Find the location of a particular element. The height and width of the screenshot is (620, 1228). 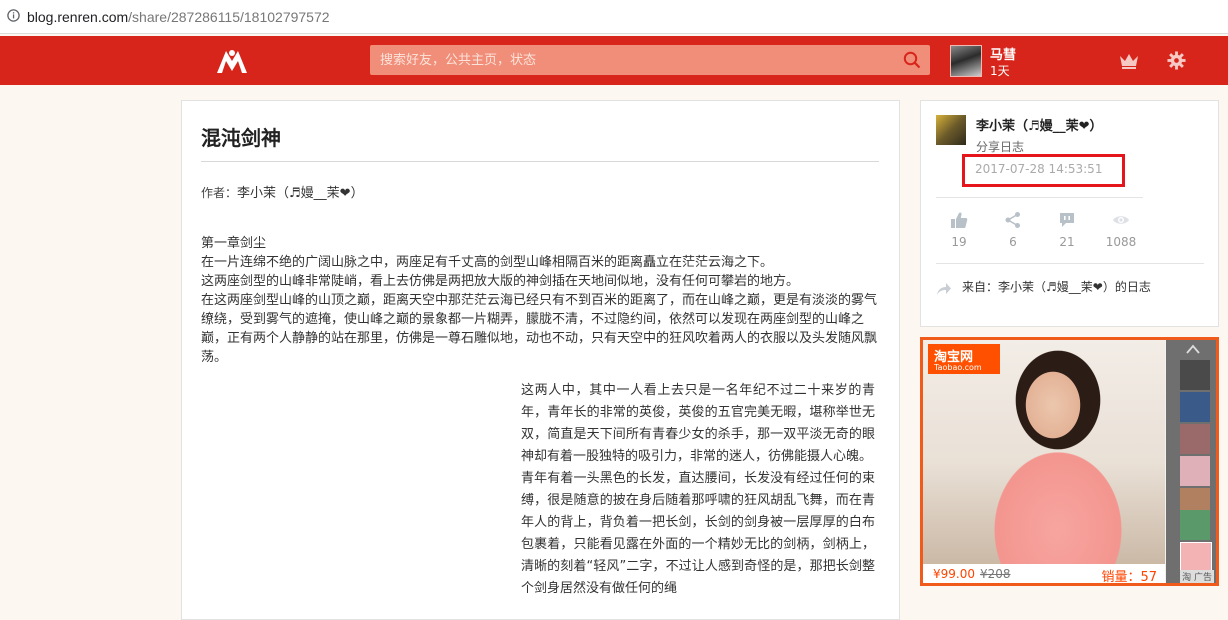

like-stat: 19 is located at coordinates (959, 230).